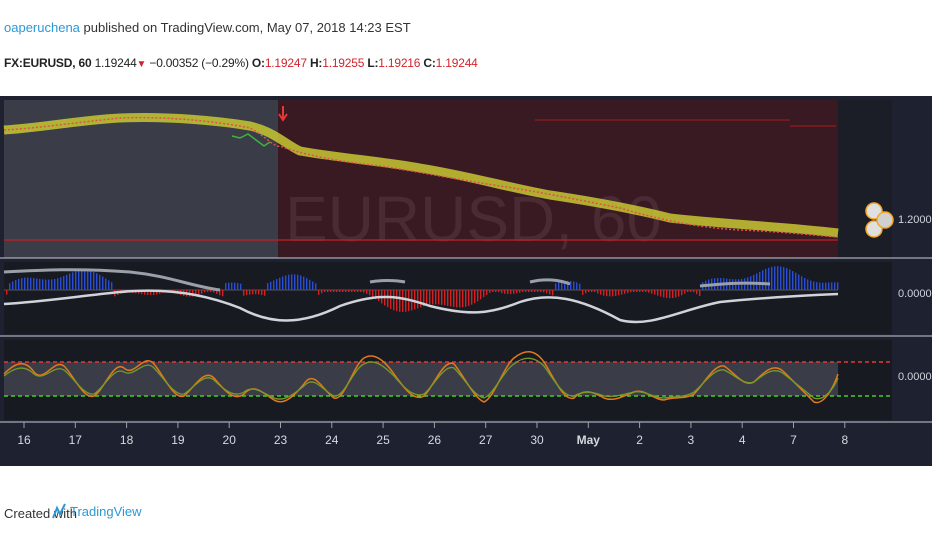 The width and height of the screenshot is (932, 550). I want to click on time-axis-label: May, so click(589, 440).